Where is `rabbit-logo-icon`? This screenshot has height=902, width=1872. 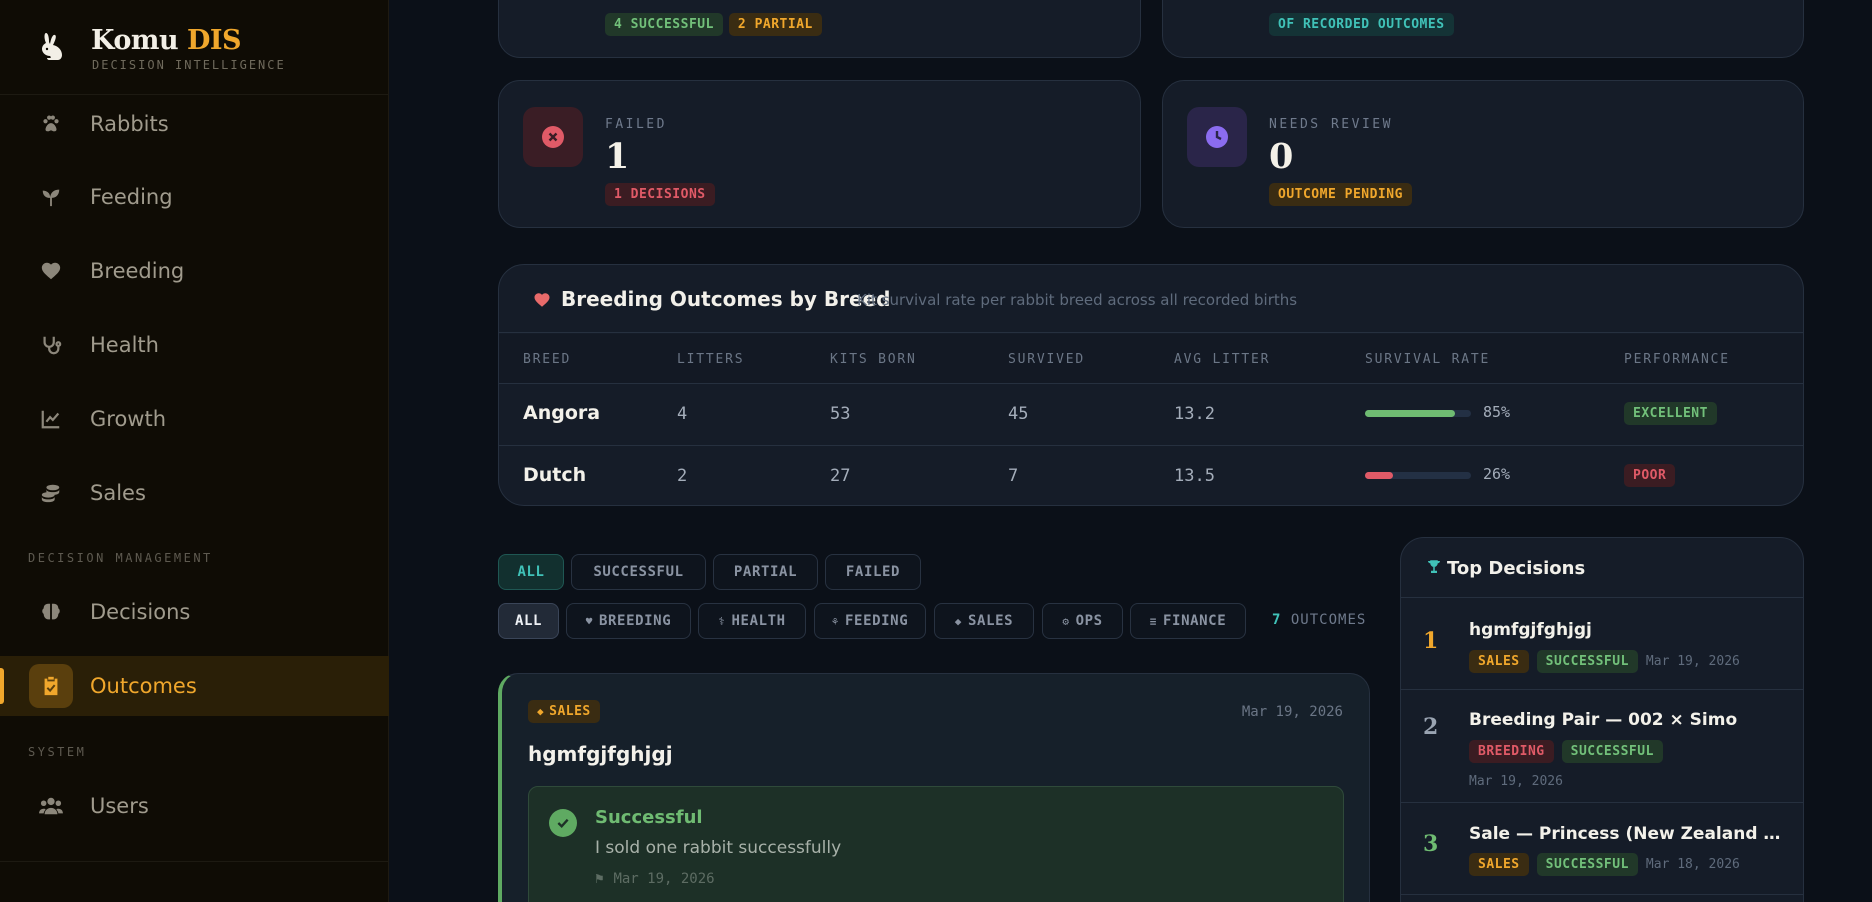 rabbit-logo-icon is located at coordinates (52, 46).